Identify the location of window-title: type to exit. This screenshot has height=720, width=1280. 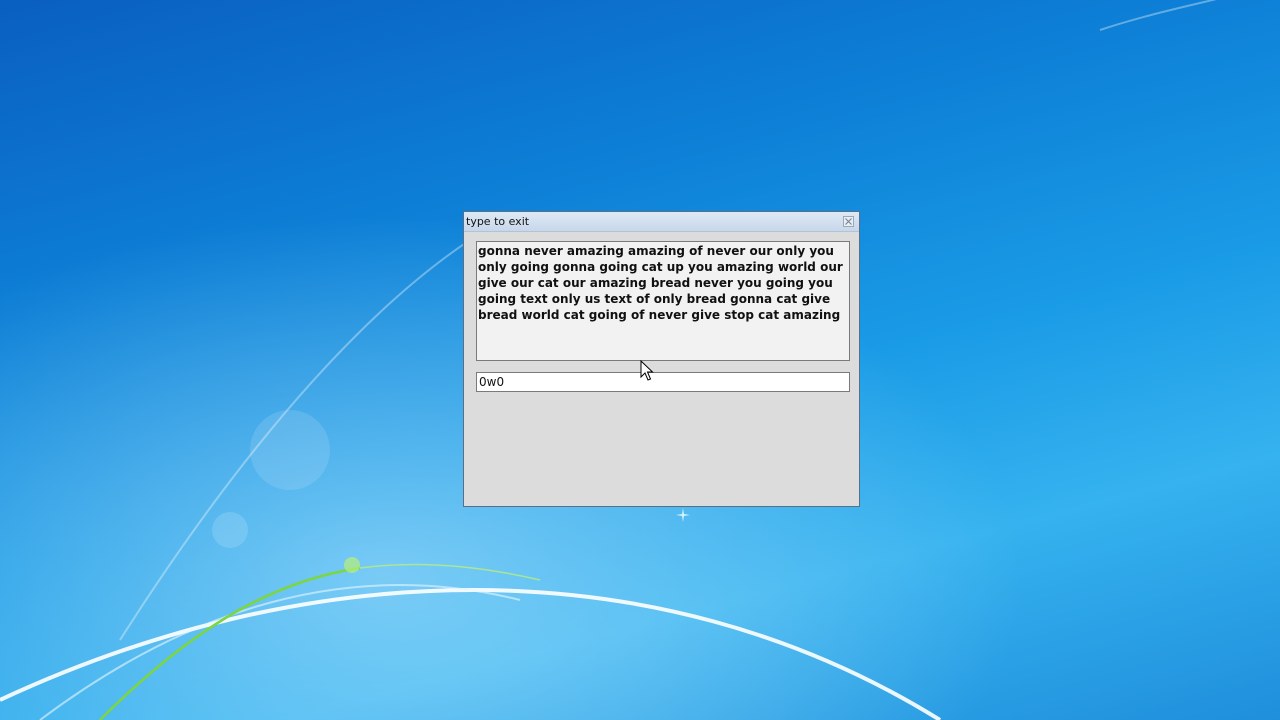
(498, 221).